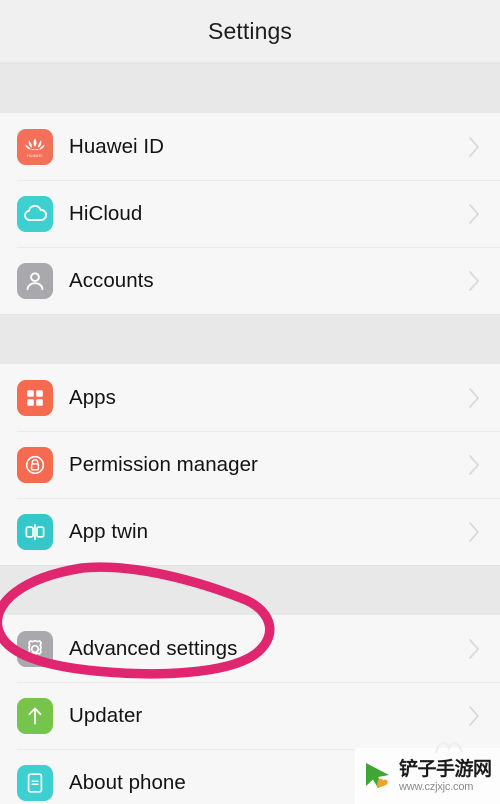 The height and width of the screenshot is (804, 500). Describe the element at coordinates (445, 768) in the screenshot. I see `watermark-site-name: 铲子手游网` at that location.